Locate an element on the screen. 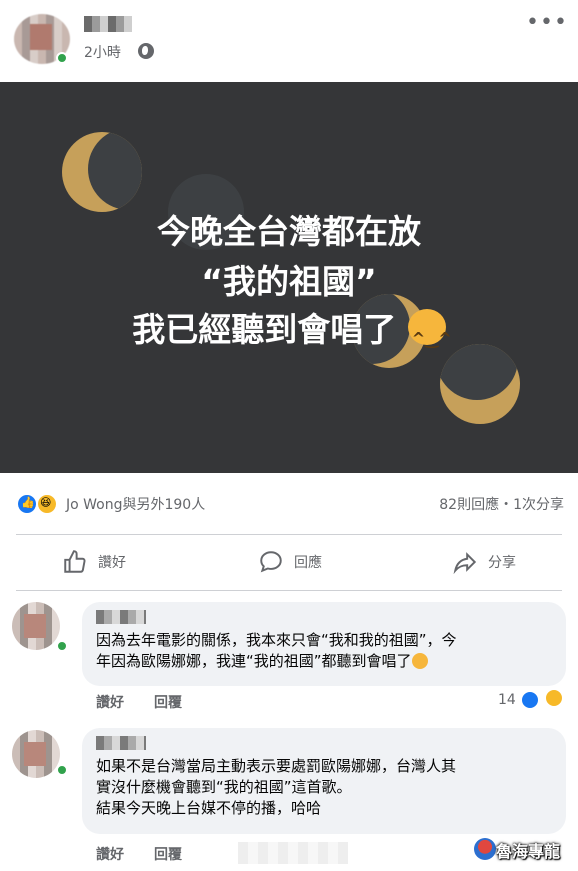 This screenshot has width=578, height=871. comment-button-label: 回應 is located at coordinates (308, 563).